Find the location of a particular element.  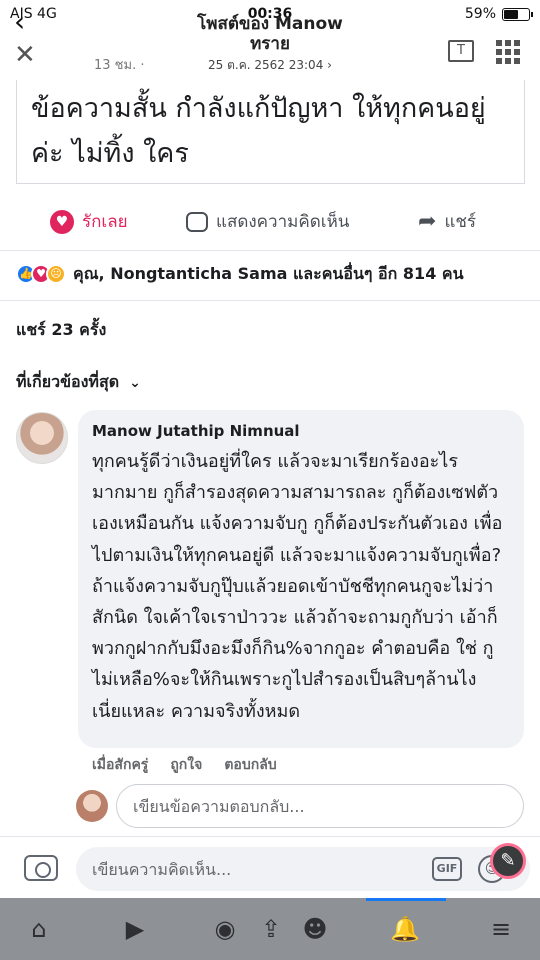

share-arrow-icon: ➦ is located at coordinates (427, 221).